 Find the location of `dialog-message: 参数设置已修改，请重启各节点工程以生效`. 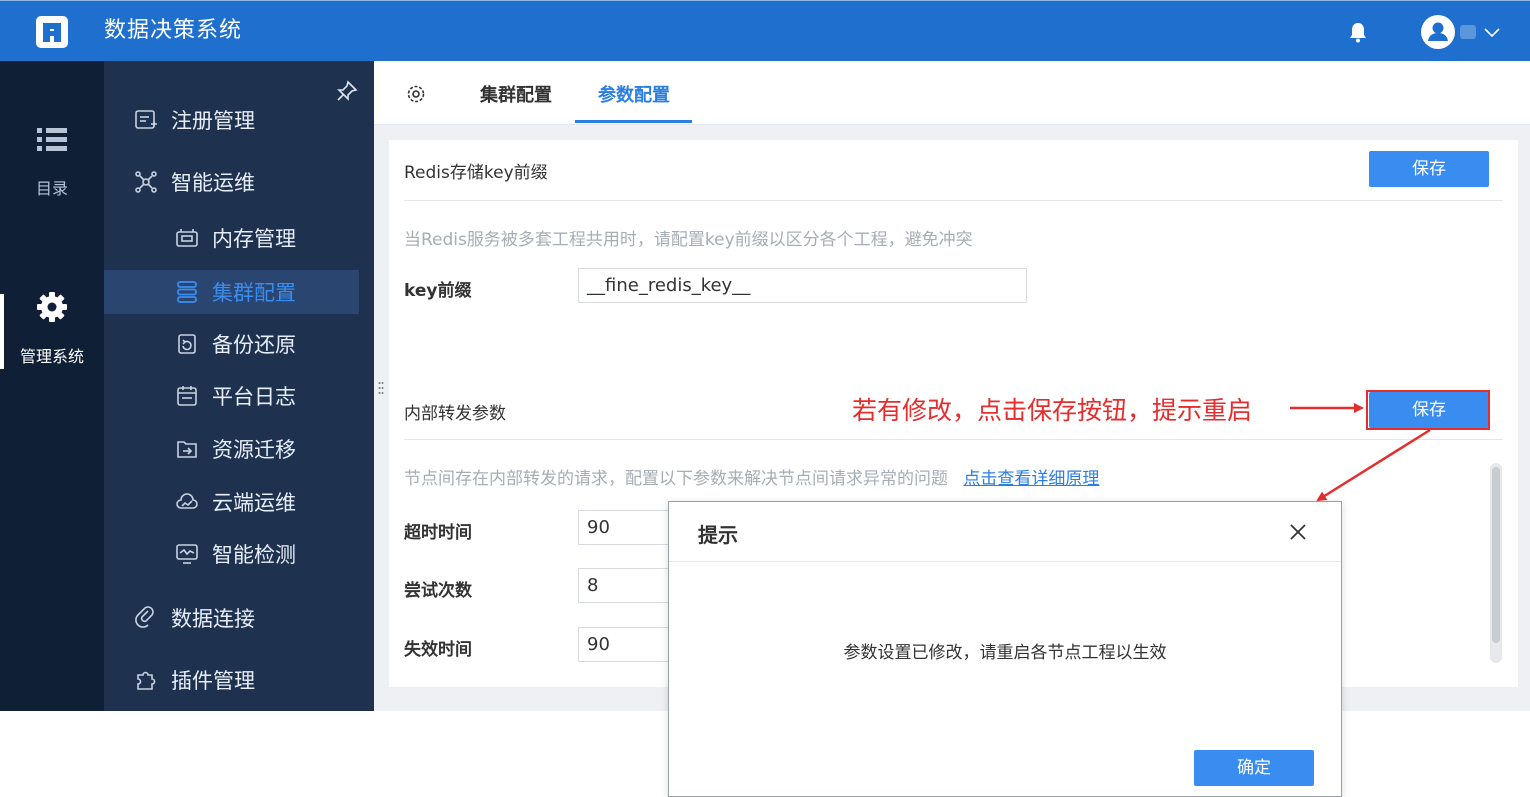

dialog-message: 参数设置已修改，请重启各节点工程以生效 is located at coordinates (1005, 653).